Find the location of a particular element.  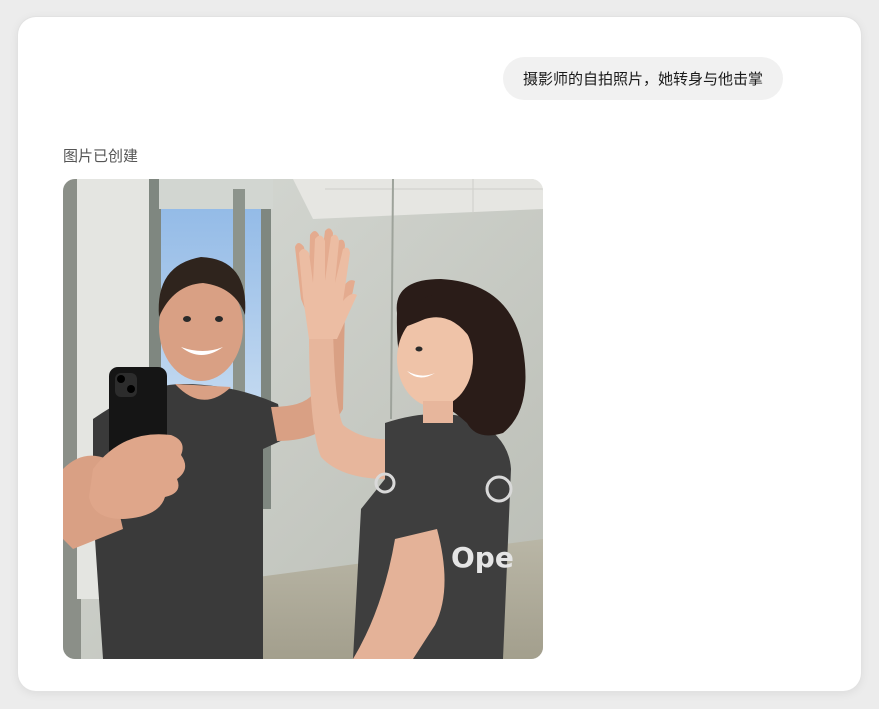

user-message-text: 摄影师的自拍照片，她转身与他击掌 is located at coordinates (643, 79).